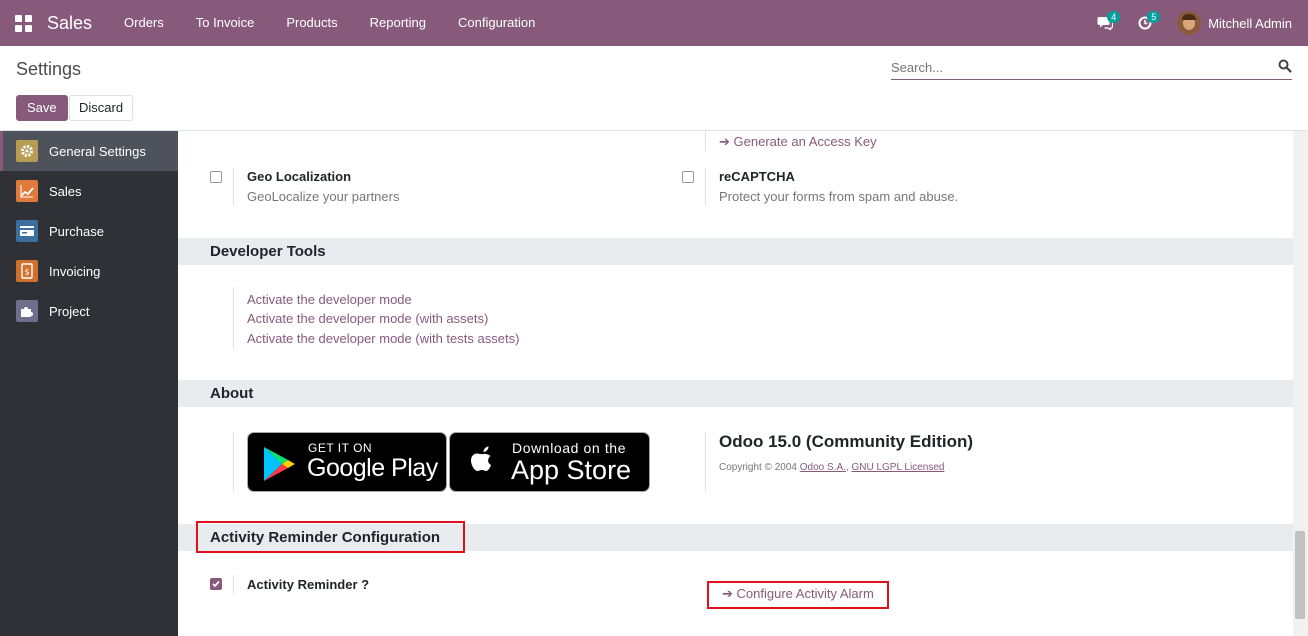  I want to click on sidebar-item-label: Project, so click(69, 311).